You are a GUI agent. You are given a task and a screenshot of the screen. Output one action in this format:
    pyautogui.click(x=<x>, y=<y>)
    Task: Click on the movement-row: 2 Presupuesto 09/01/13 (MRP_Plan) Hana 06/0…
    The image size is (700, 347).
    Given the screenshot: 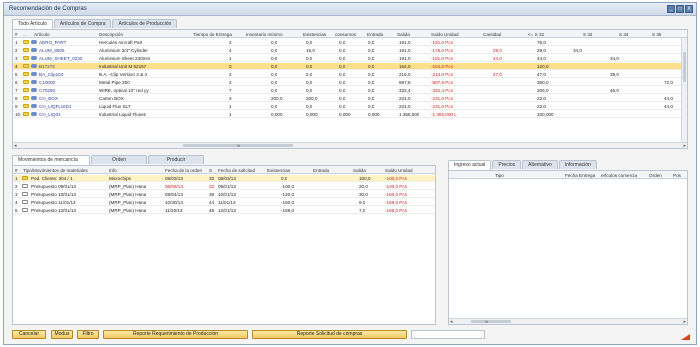 What is the action you would take?
    pyautogui.click(x=224, y=186)
    